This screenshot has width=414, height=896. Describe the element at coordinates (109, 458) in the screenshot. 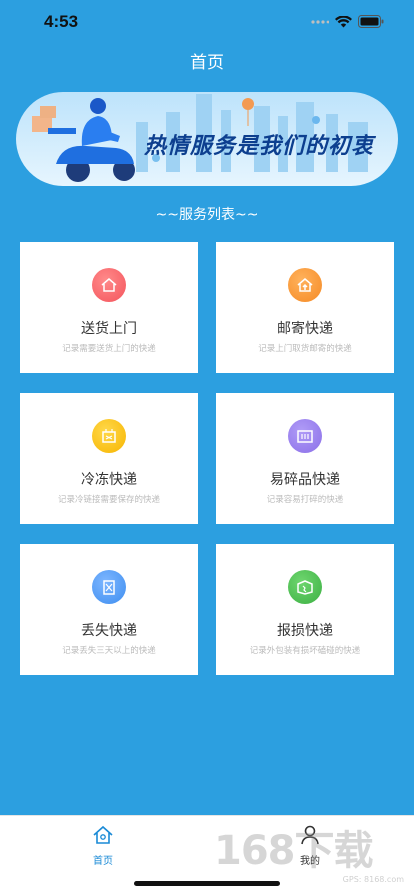

I see `service-card-frozen: 冷冻快递 记录冷链接需要保存的快递` at that location.